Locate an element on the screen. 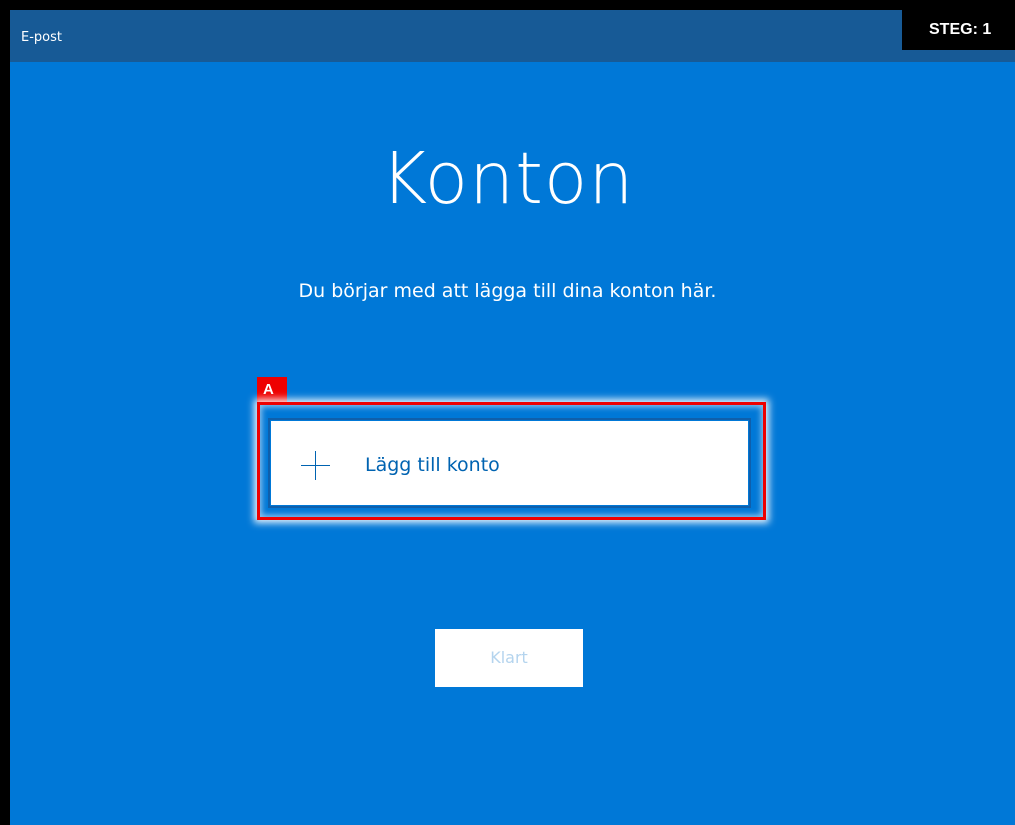 The height and width of the screenshot is (825, 1015). plus-icon is located at coordinates (315, 465).